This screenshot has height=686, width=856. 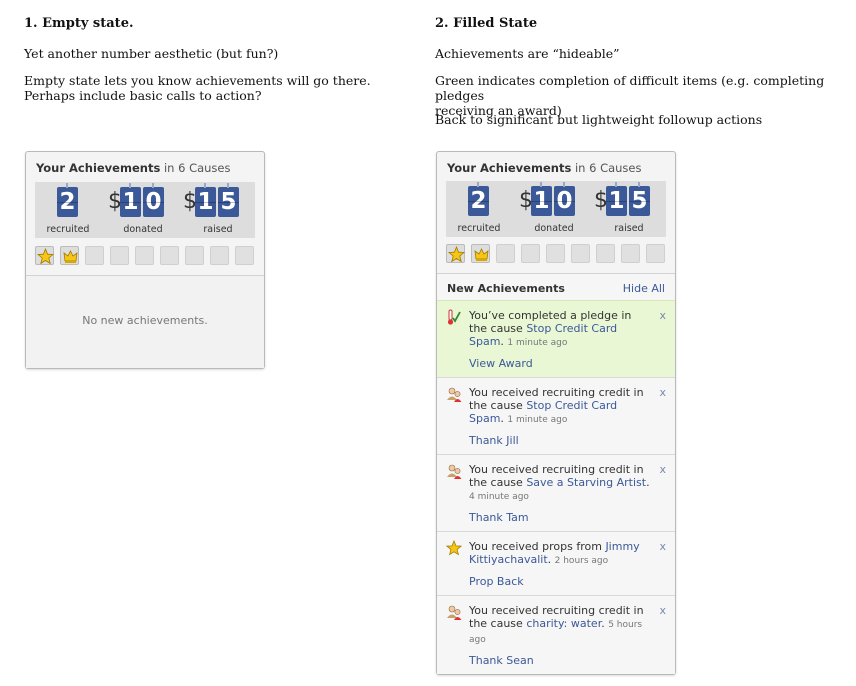 What do you see at coordinates (563, 623) in the screenshot?
I see `cause-link: charity: water` at bounding box center [563, 623].